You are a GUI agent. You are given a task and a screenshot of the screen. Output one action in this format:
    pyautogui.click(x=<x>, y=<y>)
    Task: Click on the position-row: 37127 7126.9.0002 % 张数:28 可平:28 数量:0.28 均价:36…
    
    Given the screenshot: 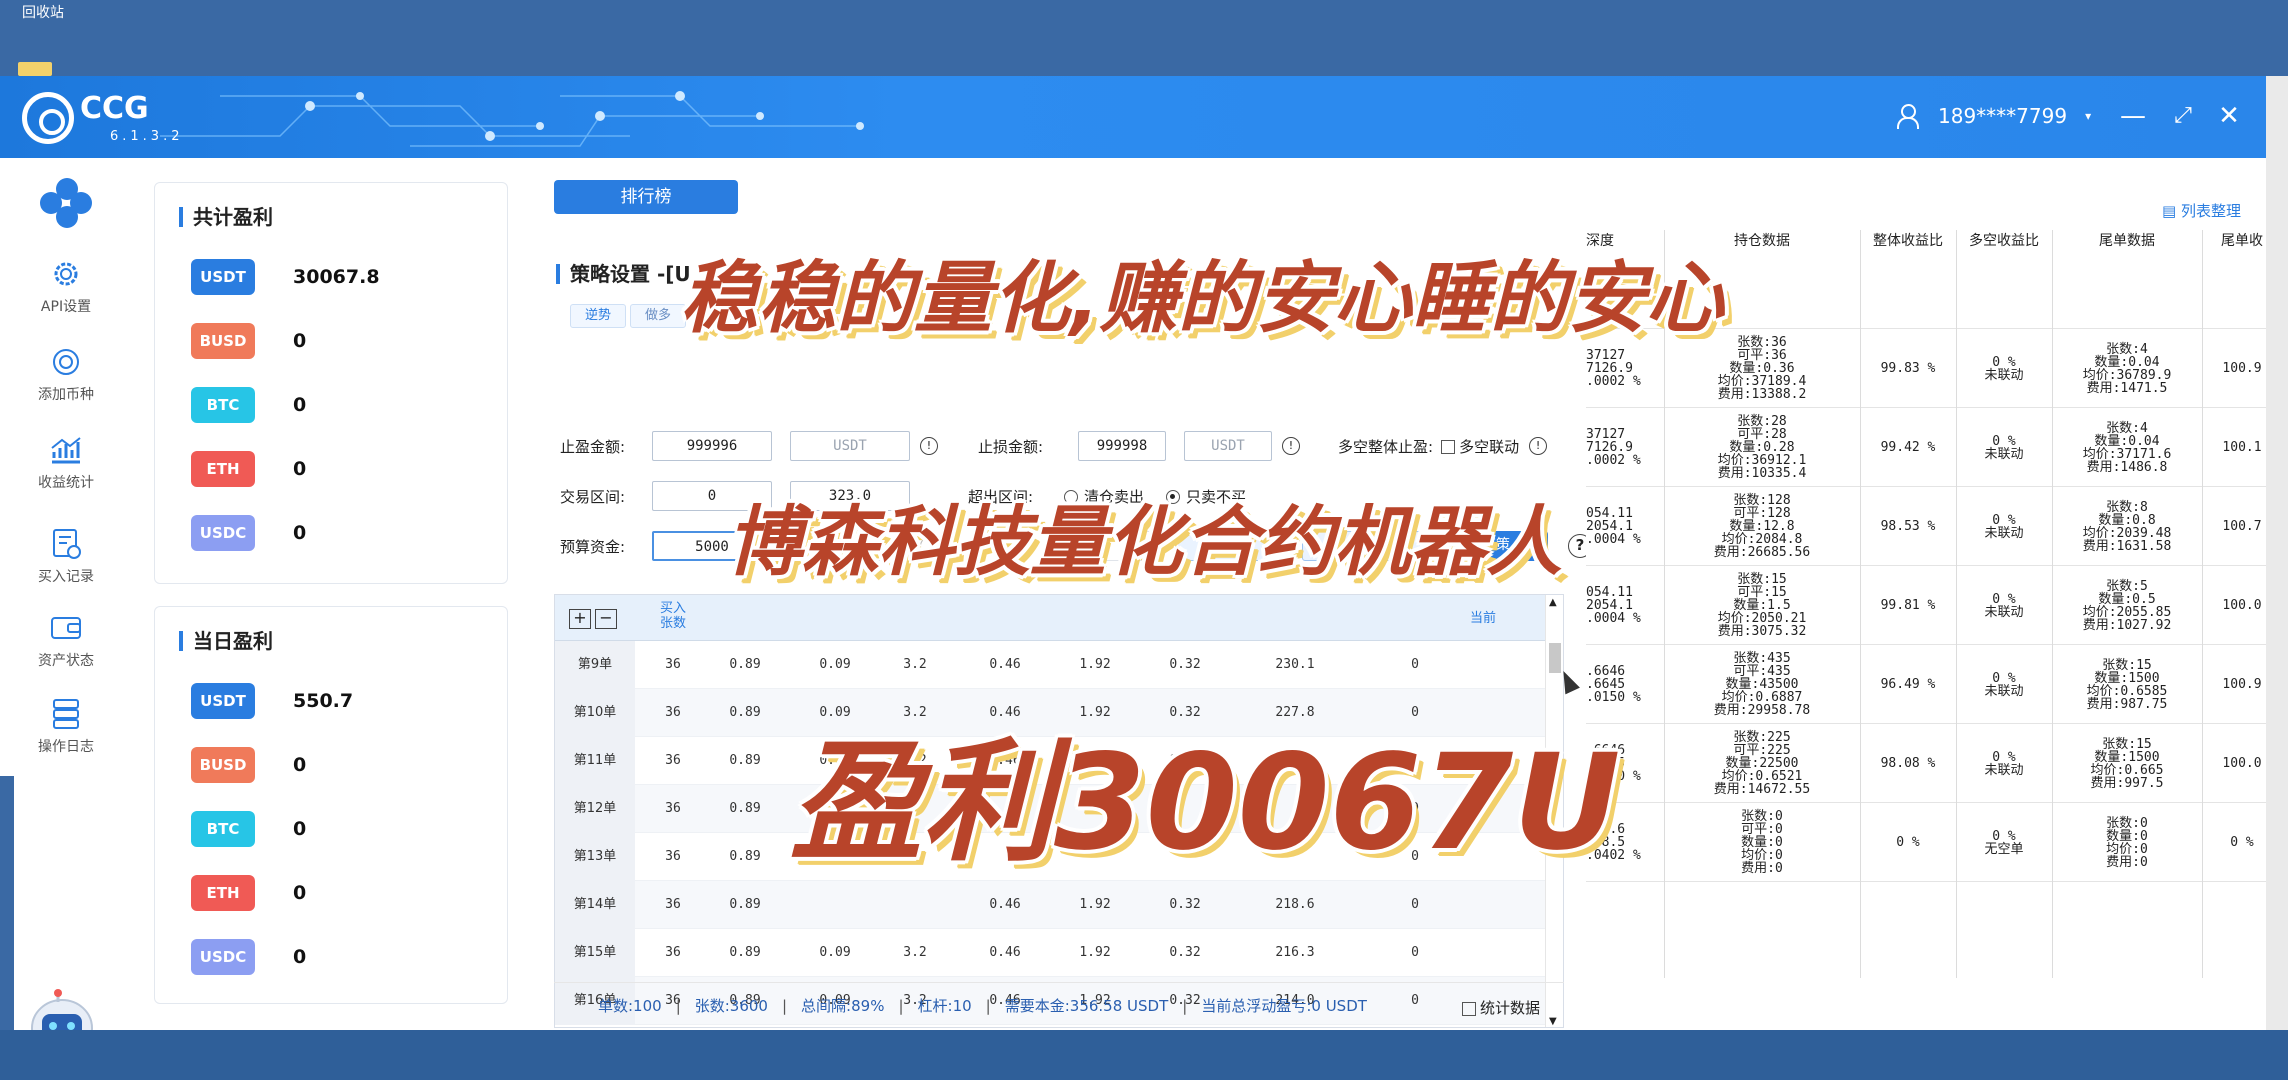 What is the action you would take?
    pyautogui.click(x=1926, y=447)
    